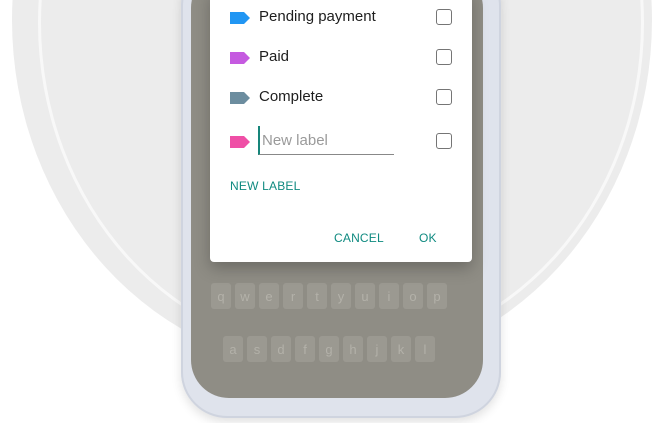 This screenshot has width=664, height=423. What do you see at coordinates (365, 296) in the screenshot?
I see `key-u: u` at bounding box center [365, 296].